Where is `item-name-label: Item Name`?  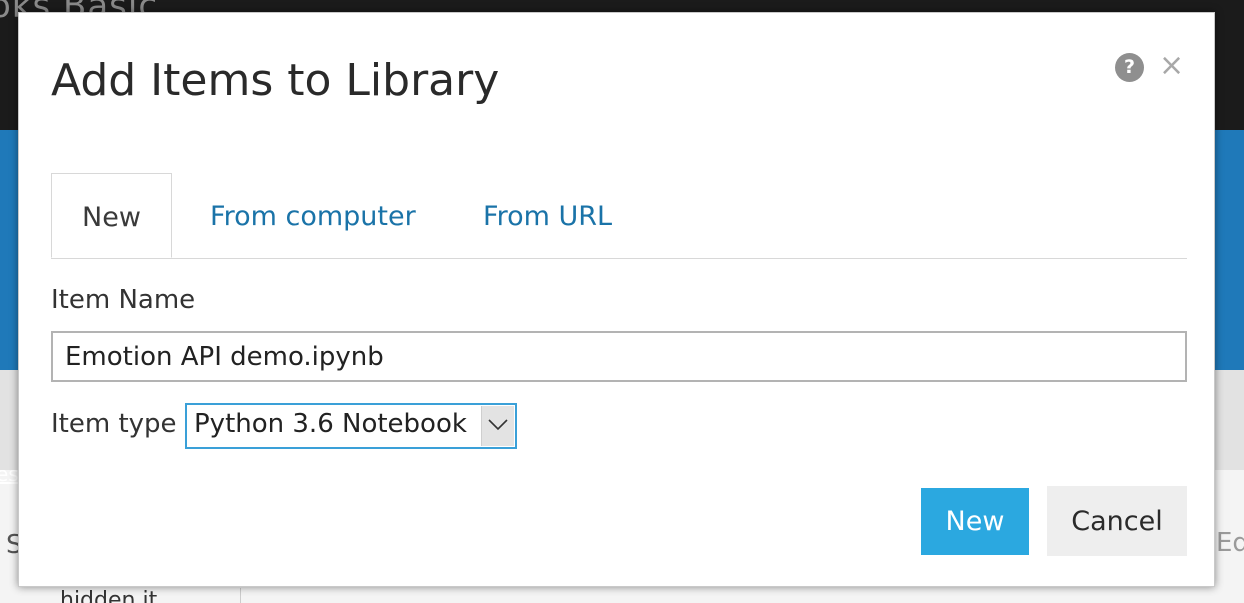
item-name-label: Item Name is located at coordinates (123, 300).